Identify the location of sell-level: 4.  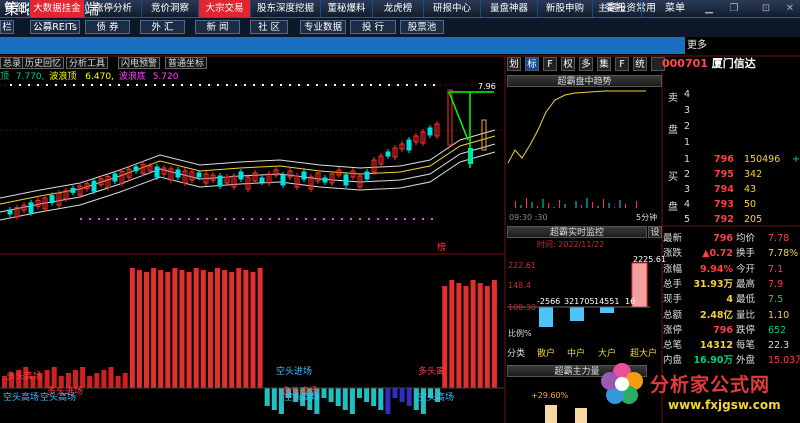
(687, 94).